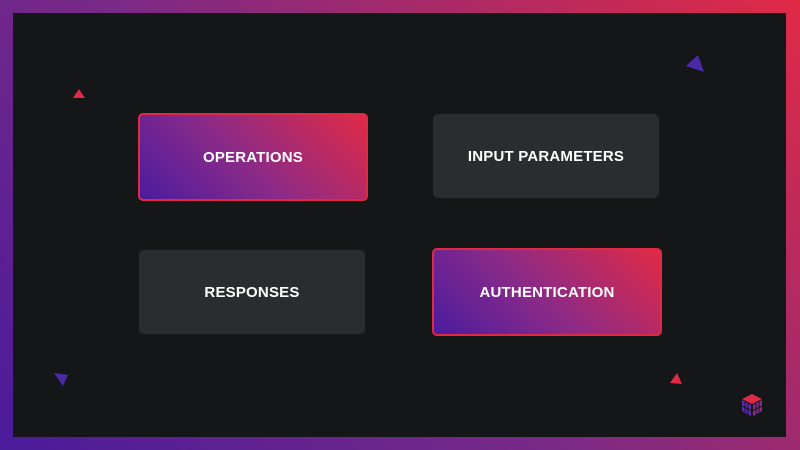 The image size is (800, 450). I want to click on authentication-card: AUTHENTICATION, so click(547, 292).